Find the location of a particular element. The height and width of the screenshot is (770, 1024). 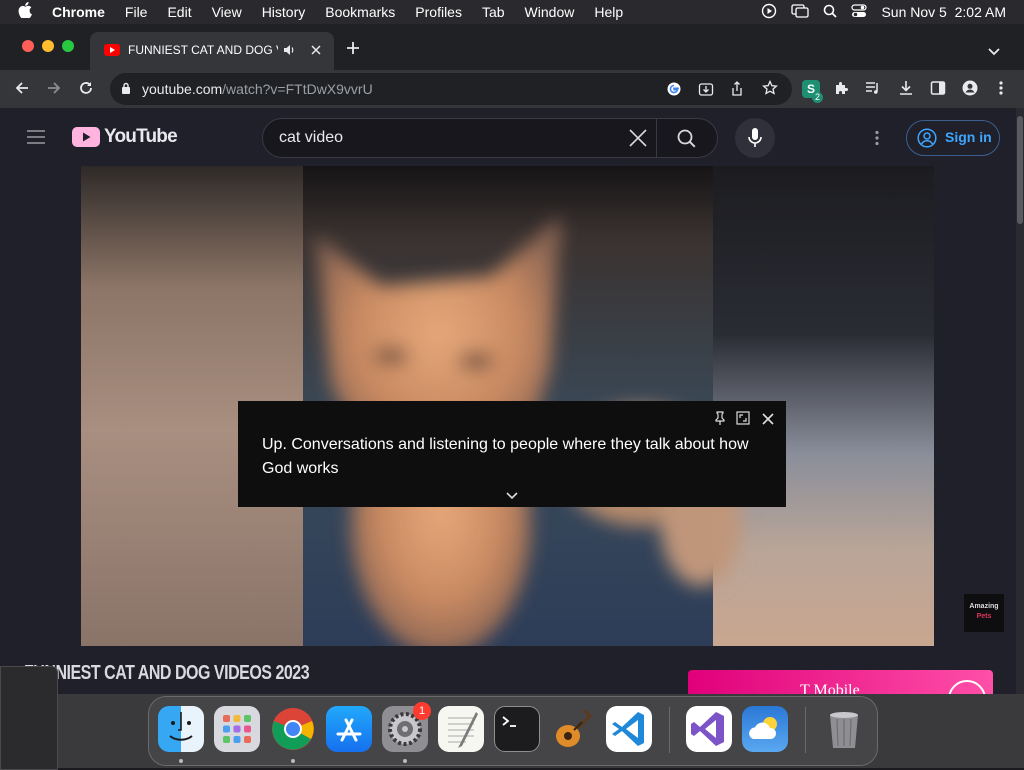

dock-finder-icon is located at coordinates (181, 729).